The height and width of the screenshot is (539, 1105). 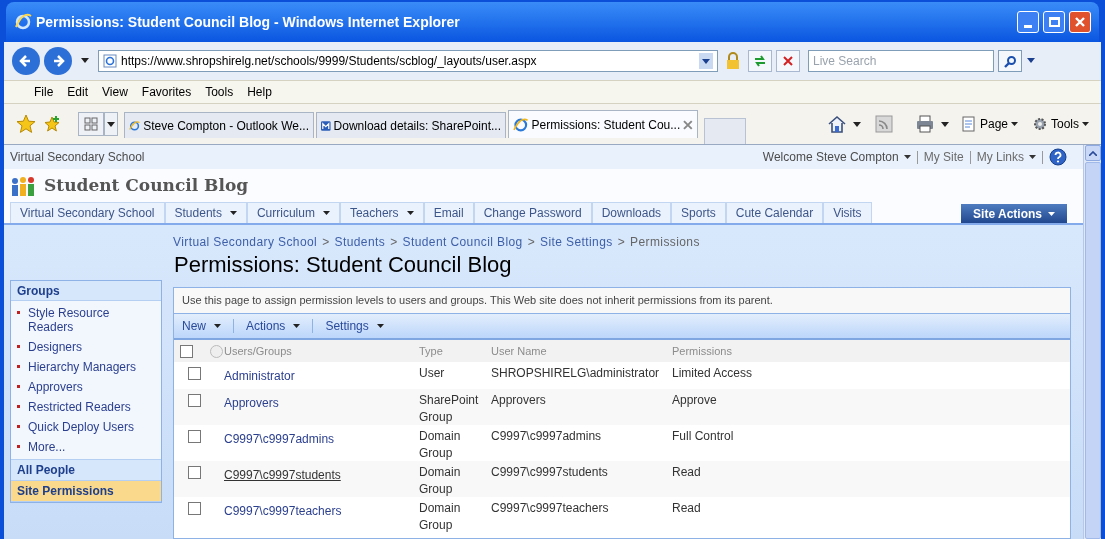 What do you see at coordinates (408, 61) in the screenshot?
I see `address-field: https://www.shropshirelg.net/schools/9999/Students/scblog/_layouts/user.aspx` at bounding box center [408, 61].